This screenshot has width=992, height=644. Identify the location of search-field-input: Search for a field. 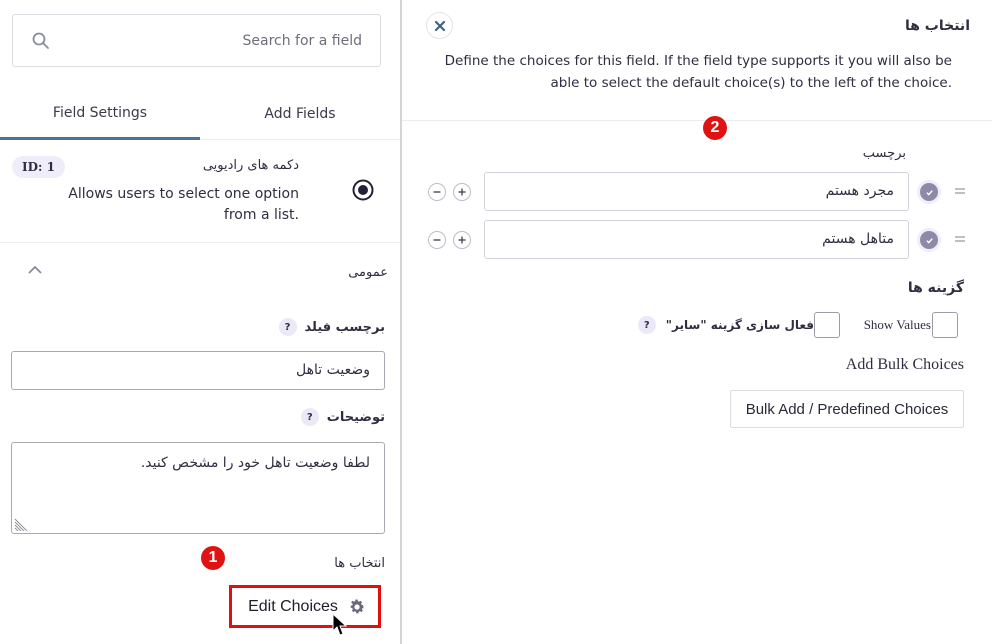
(196, 40).